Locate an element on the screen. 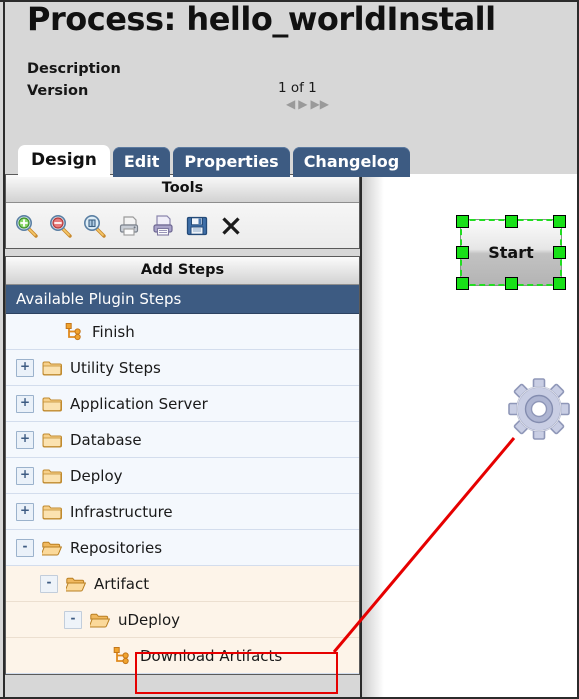 This screenshot has width=579, height=699. last-version-icon: ▶▶ is located at coordinates (319, 104).